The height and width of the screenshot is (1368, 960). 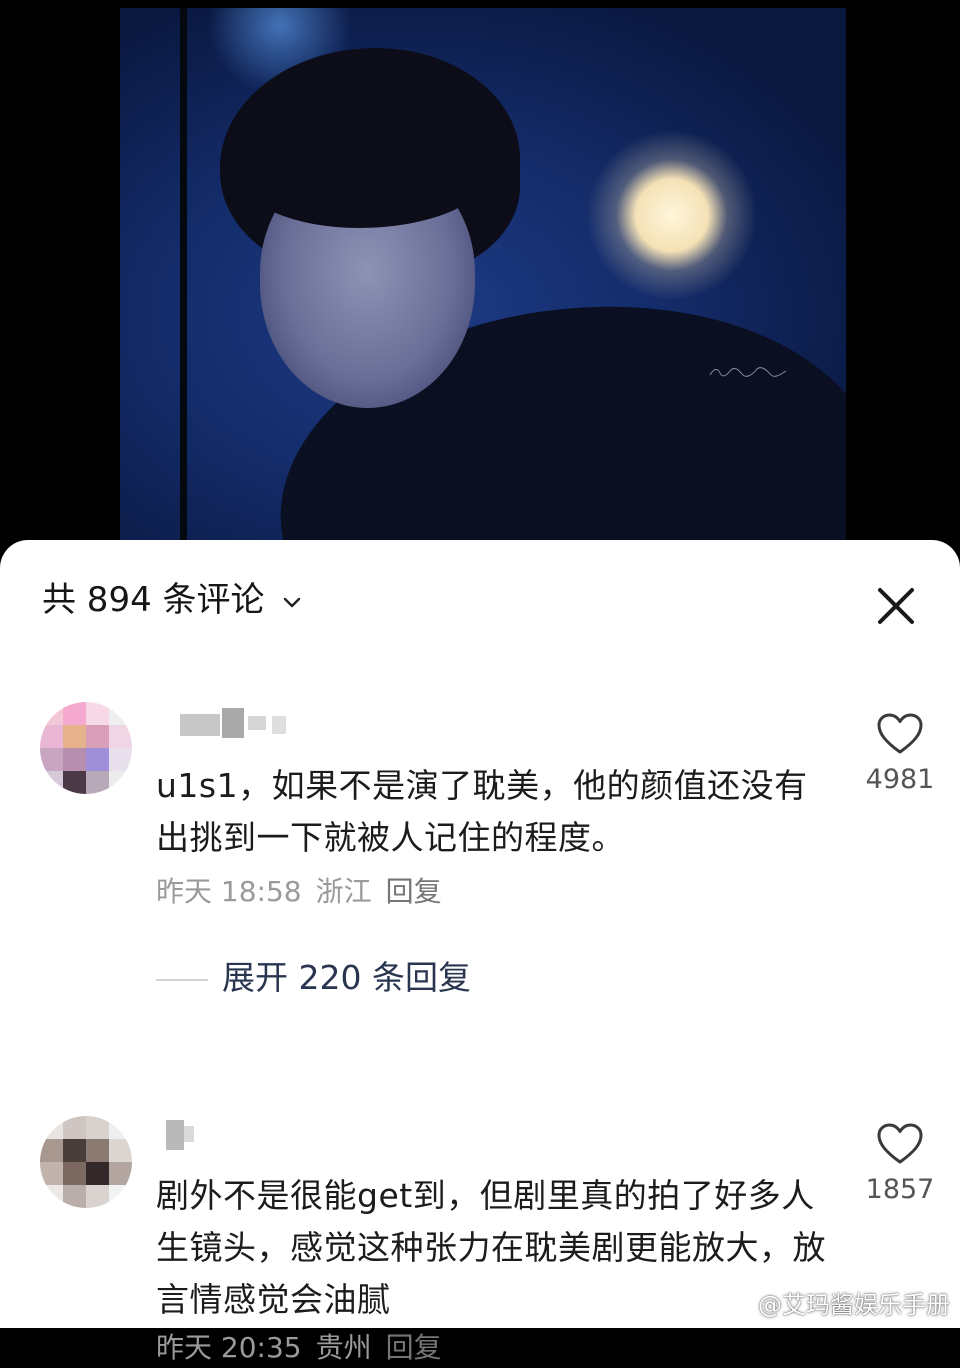 I want to click on comment-time: 昨天 20:35, so click(x=229, y=1347).